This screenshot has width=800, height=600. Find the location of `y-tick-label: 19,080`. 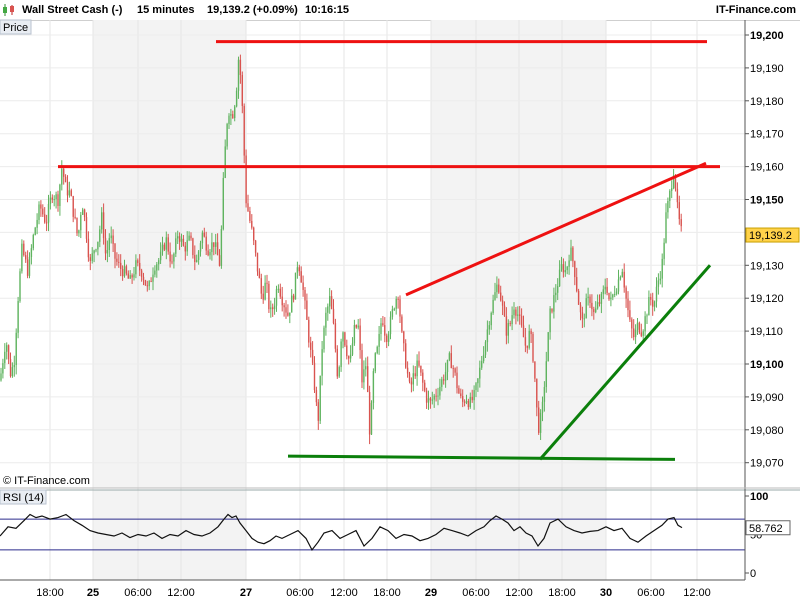

y-tick-label: 19,080 is located at coordinates (767, 431).